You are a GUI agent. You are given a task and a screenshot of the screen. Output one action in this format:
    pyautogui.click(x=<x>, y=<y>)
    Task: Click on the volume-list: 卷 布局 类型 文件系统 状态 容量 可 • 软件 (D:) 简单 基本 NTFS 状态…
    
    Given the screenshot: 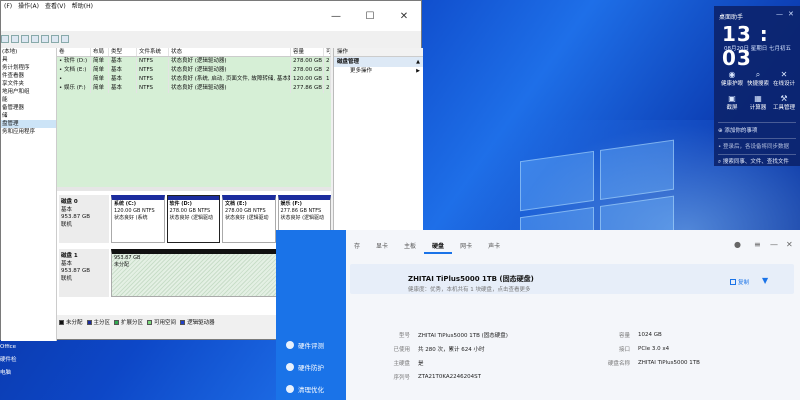 What is the action you would take?
    pyautogui.click(x=194, y=118)
    